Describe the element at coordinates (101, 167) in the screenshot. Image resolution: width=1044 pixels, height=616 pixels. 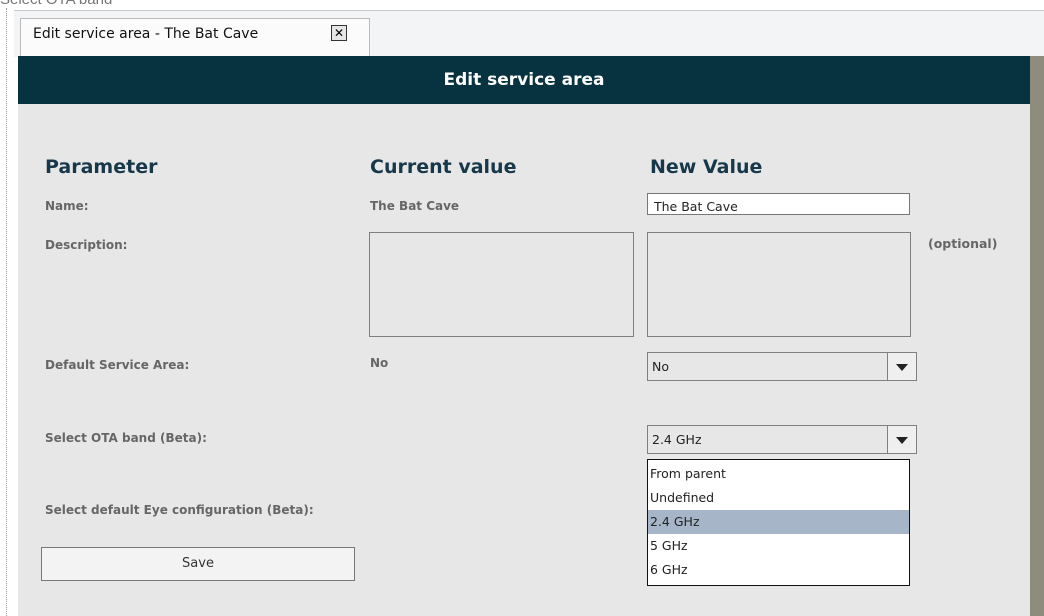
I see `column-header-parameter: Parameter` at that location.